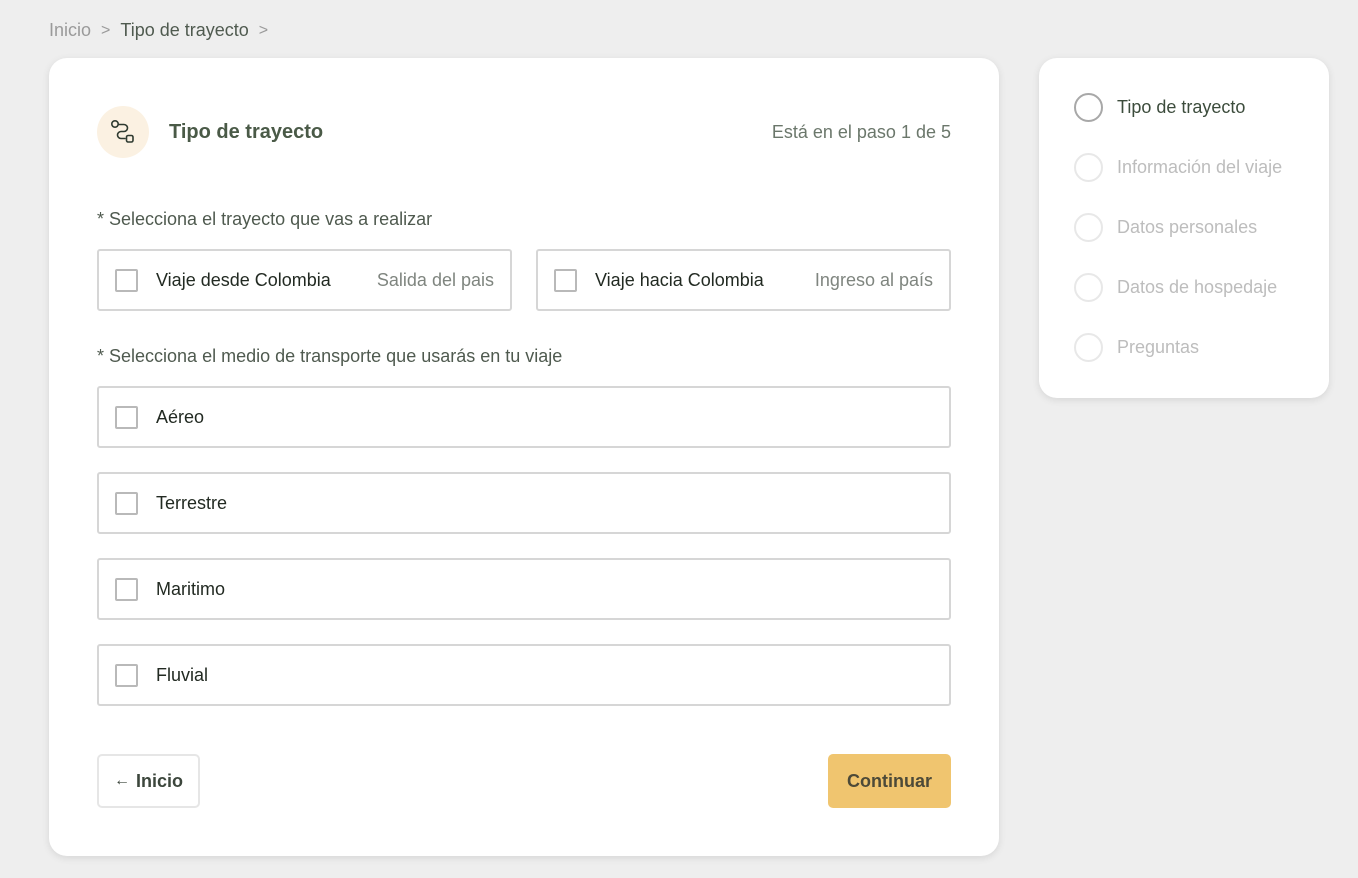 This screenshot has width=1358, height=878. What do you see at coordinates (70, 30) in the screenshot?
I see `breadcrumb-home-link: Inicio` at bounding box center [70, 30].